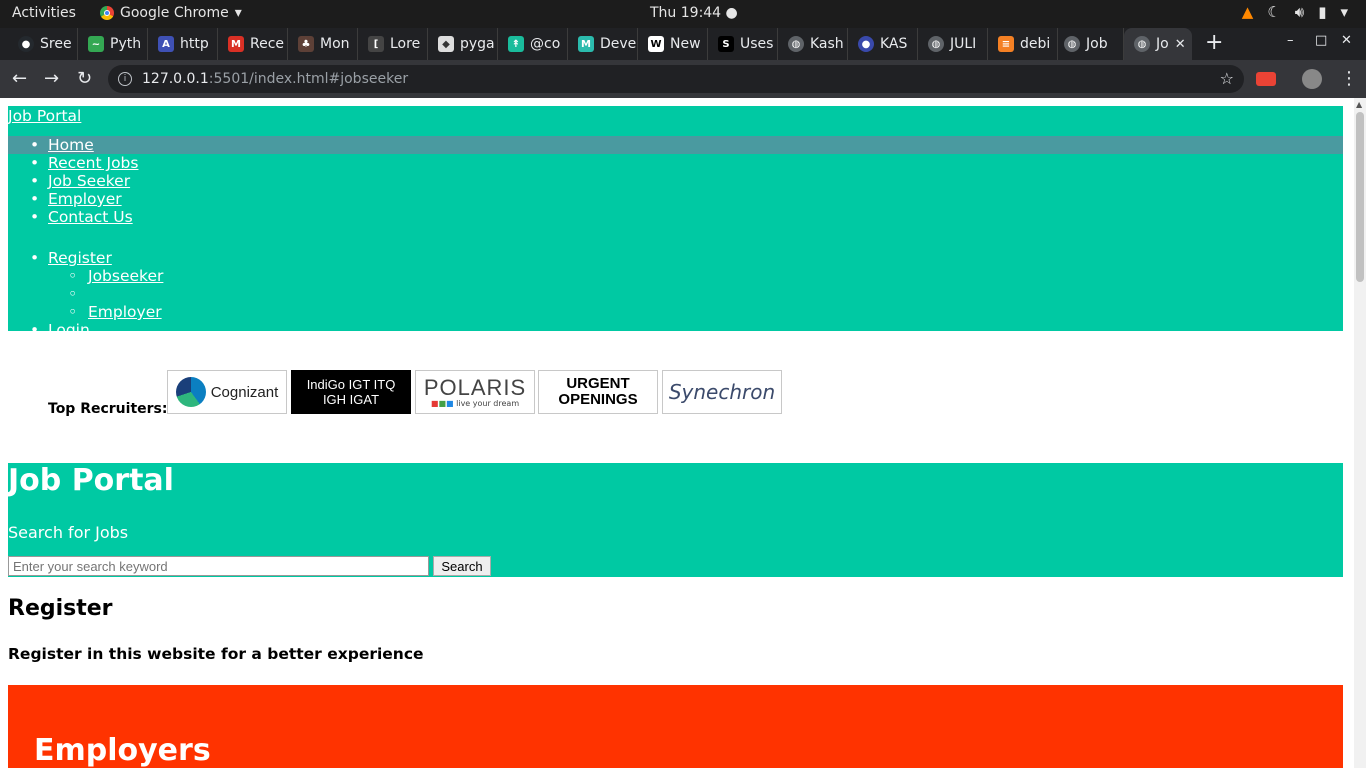  What do you see at coordinates (351, 384) in the screenshot?
I see `logo-text: IndiGo IGT ITQ` at bounding box center [351, 384].